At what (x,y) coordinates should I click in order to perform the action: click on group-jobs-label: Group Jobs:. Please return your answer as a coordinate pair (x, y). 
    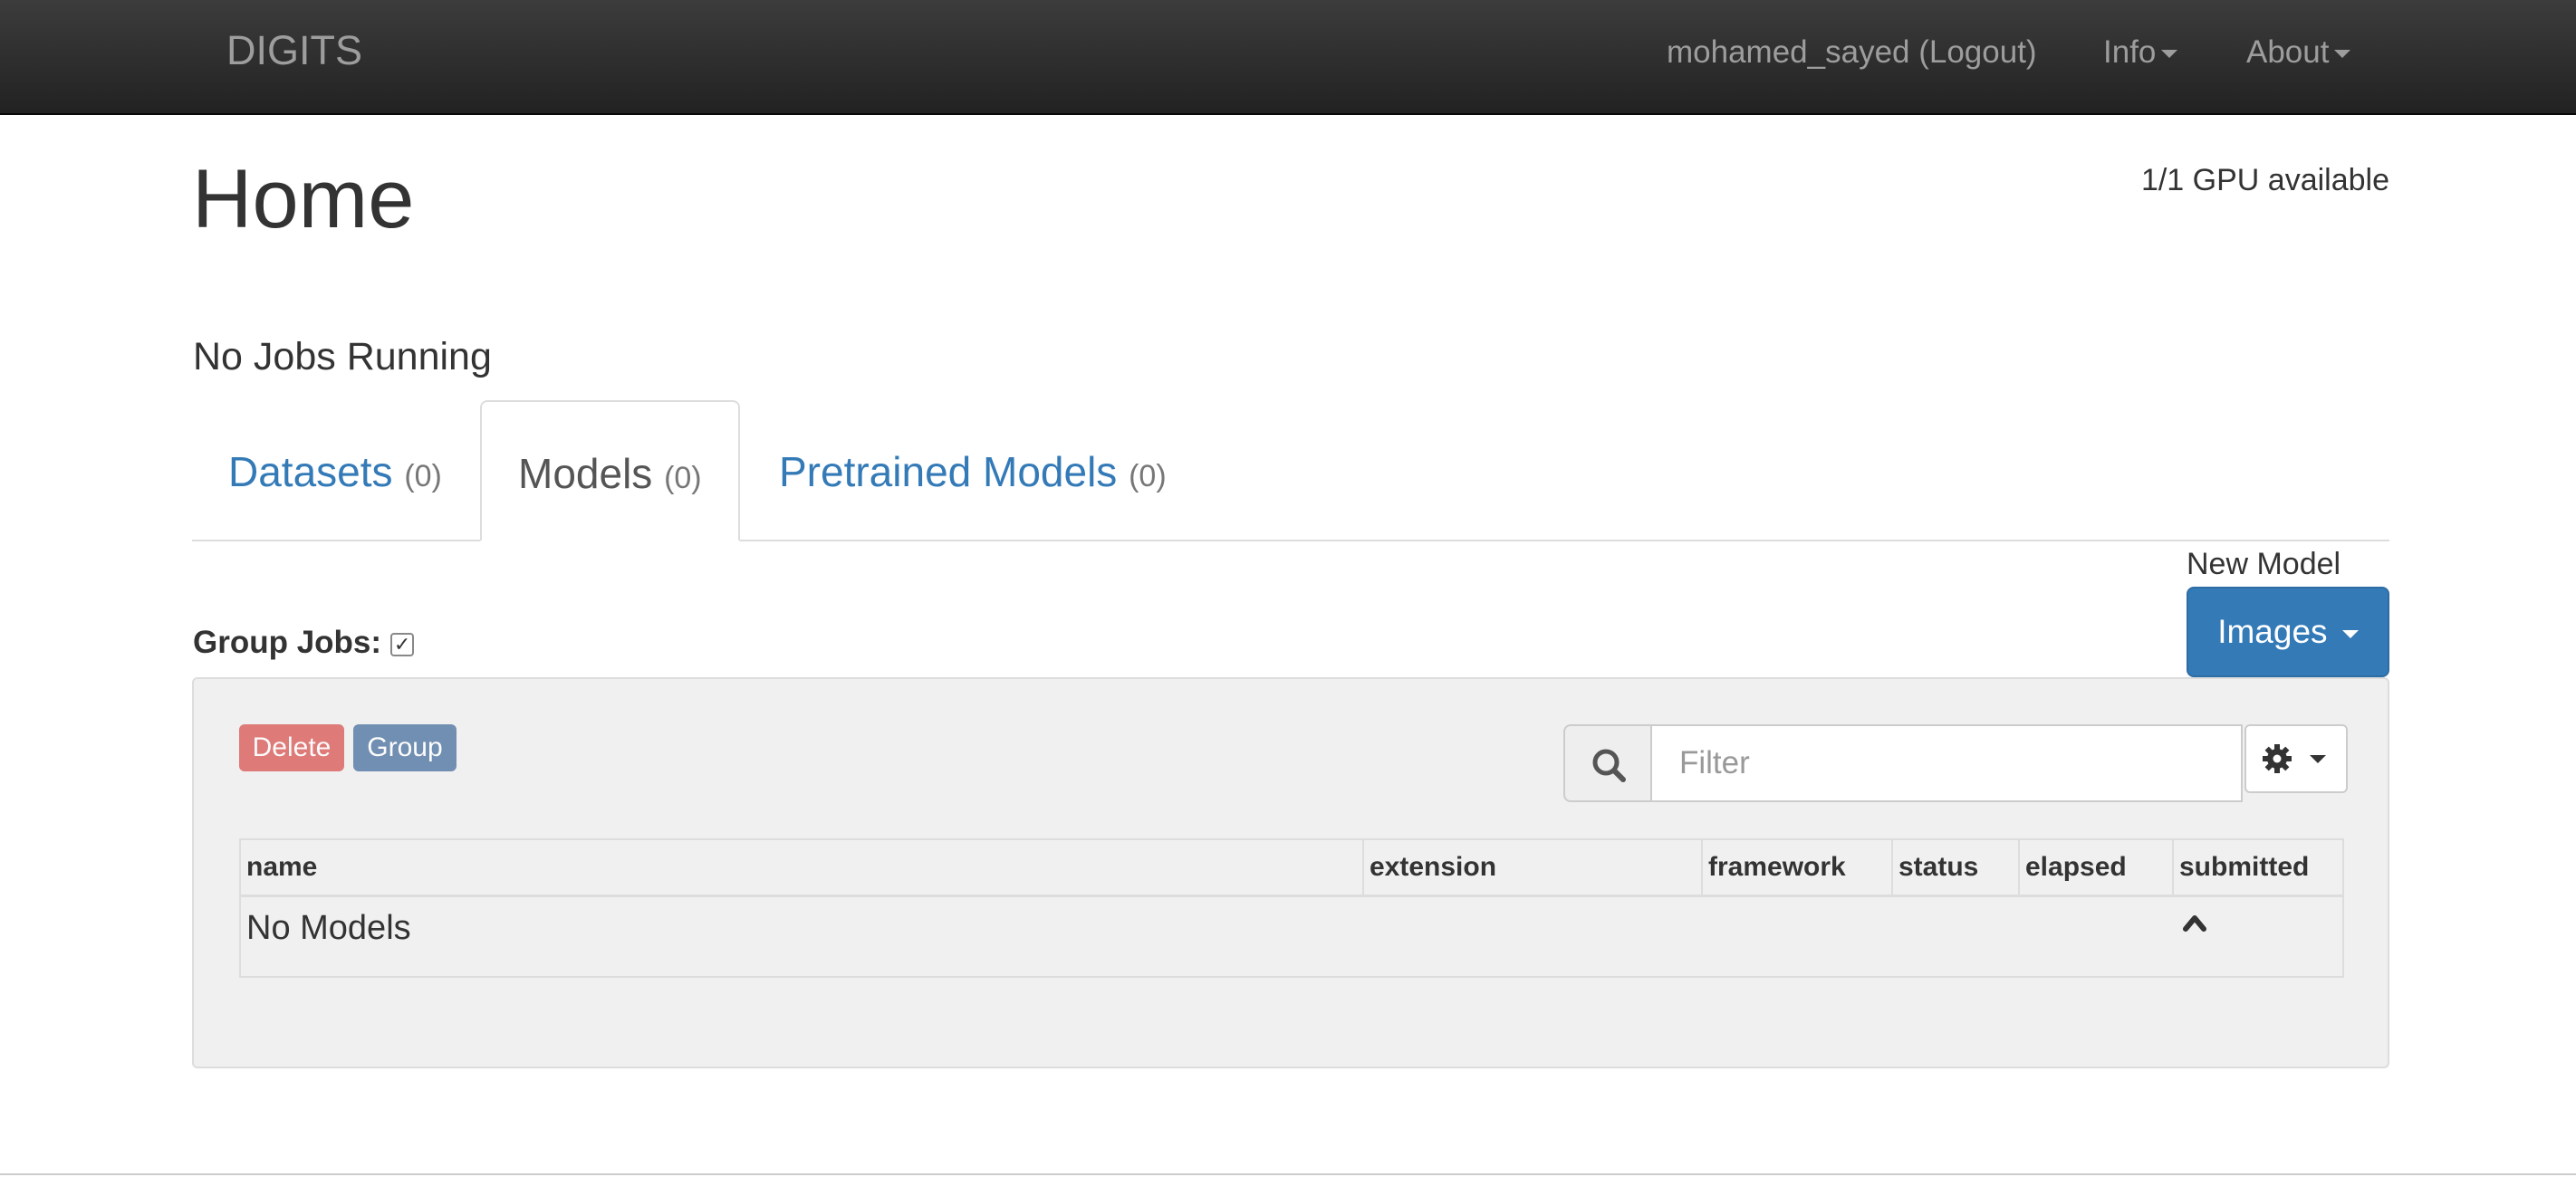
    Looking at the image, I should click on (287, 642).